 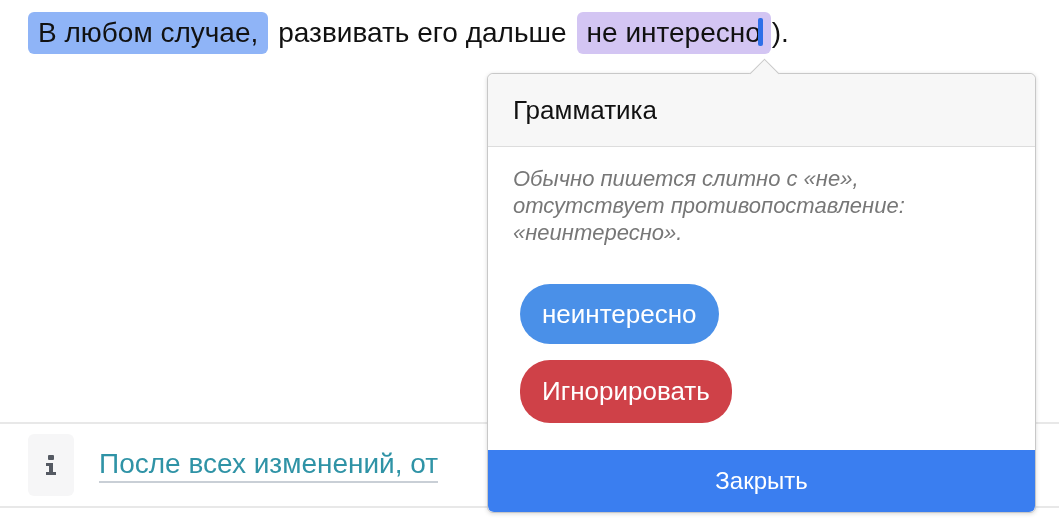 I want to click on sentence-text: )., so click(x=780, y=33).